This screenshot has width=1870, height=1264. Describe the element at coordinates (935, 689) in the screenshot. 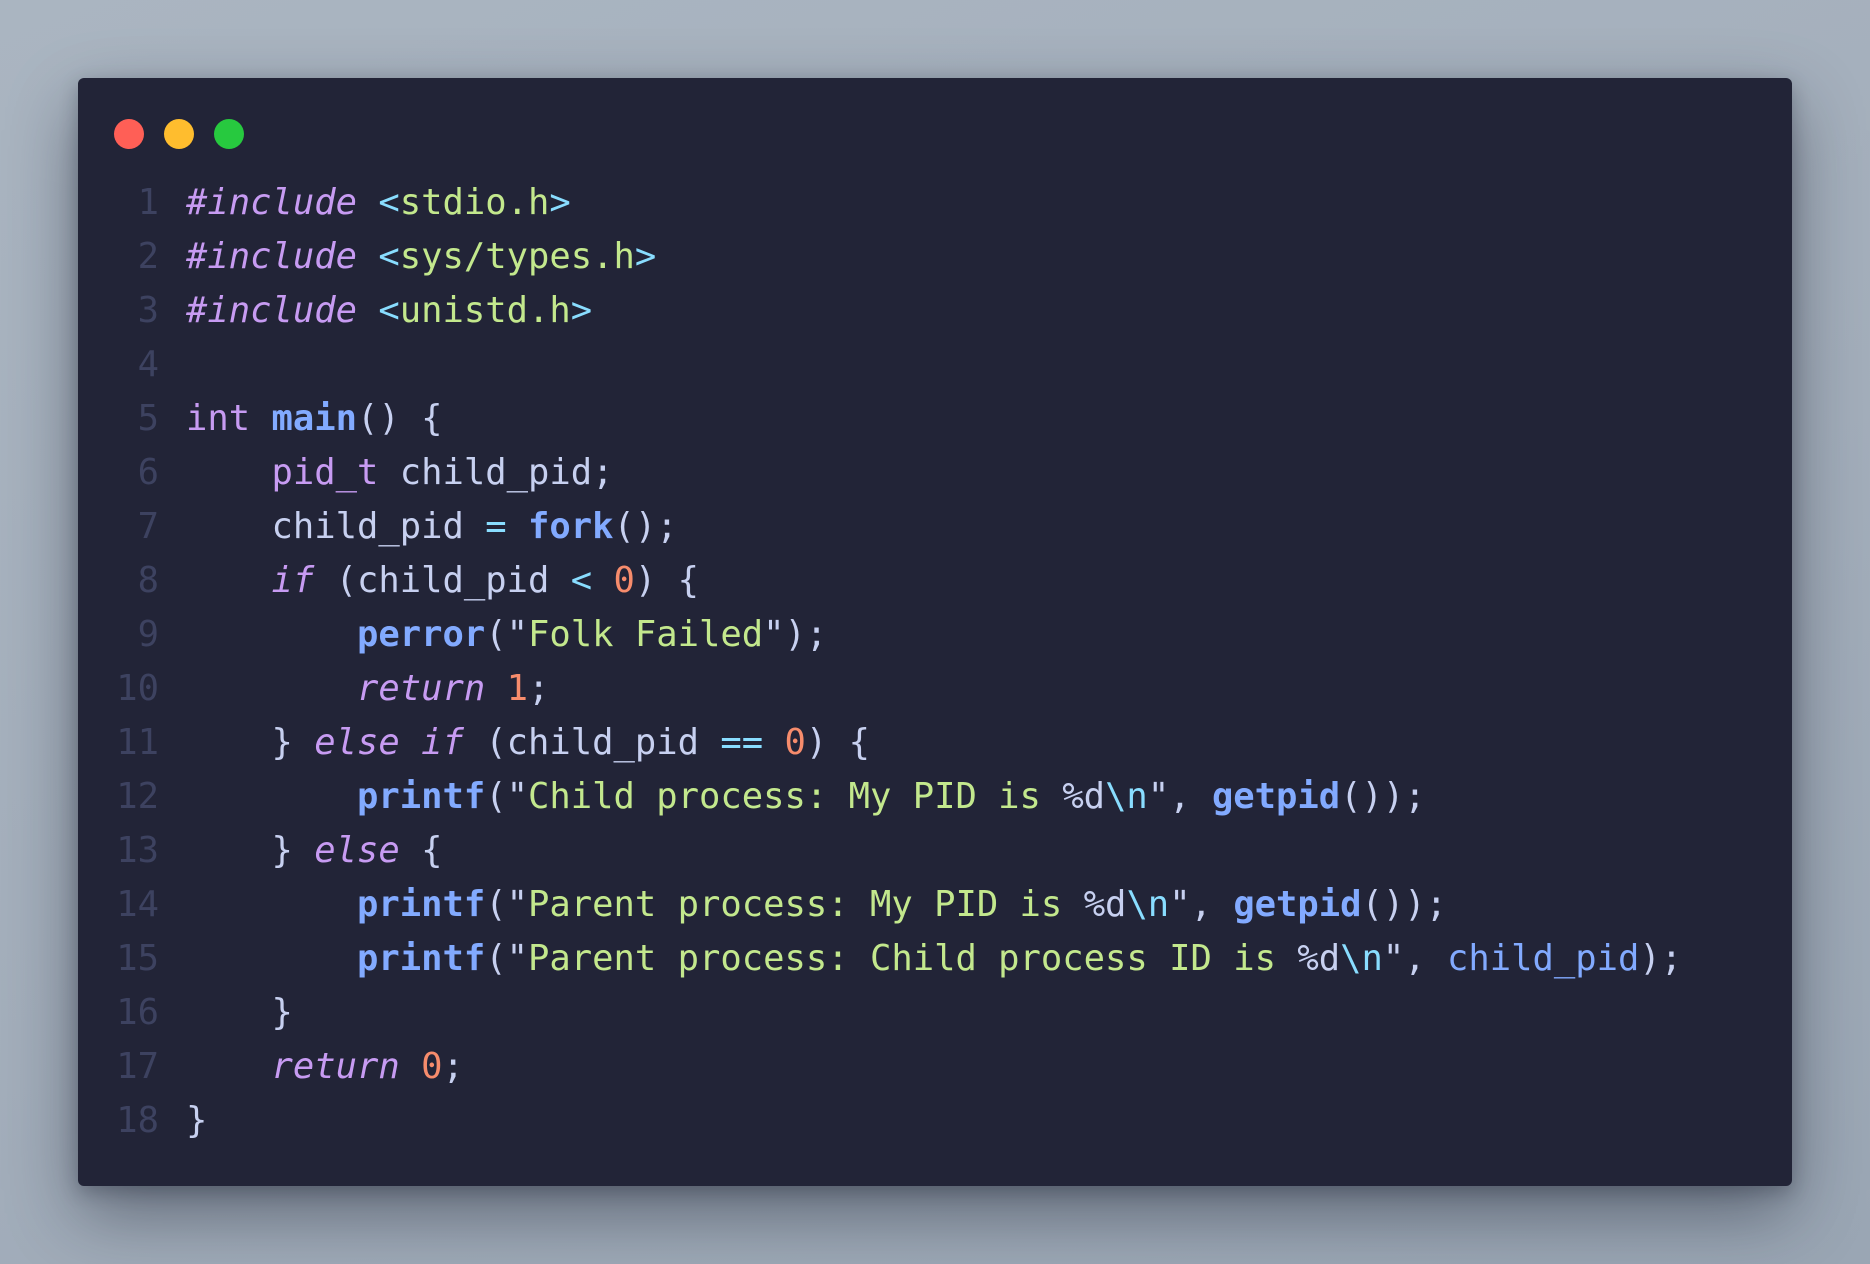

I see `code-line: 10 return 1;` at that location.